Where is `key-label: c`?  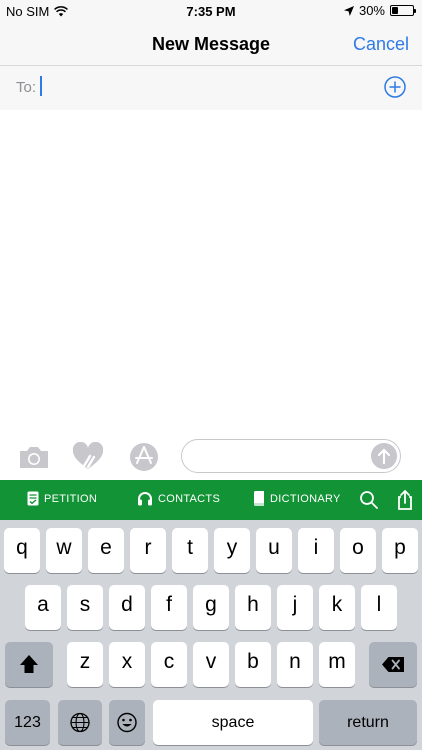
key-label: c is located at coordinates (169, 661).